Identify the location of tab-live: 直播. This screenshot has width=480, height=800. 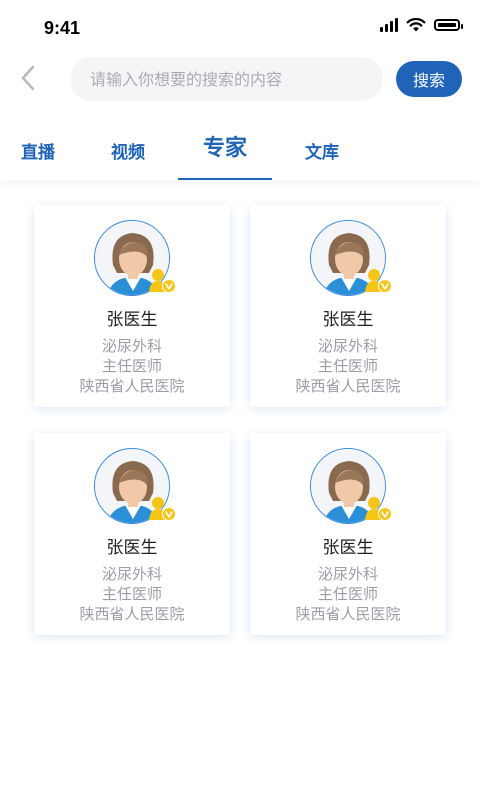
(38, 149).